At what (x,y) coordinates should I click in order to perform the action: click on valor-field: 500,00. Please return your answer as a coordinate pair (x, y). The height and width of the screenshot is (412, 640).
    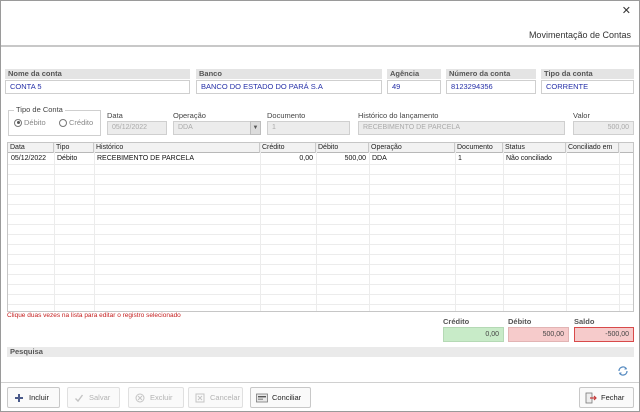
    Looking at the image, I should click on (603, 128).